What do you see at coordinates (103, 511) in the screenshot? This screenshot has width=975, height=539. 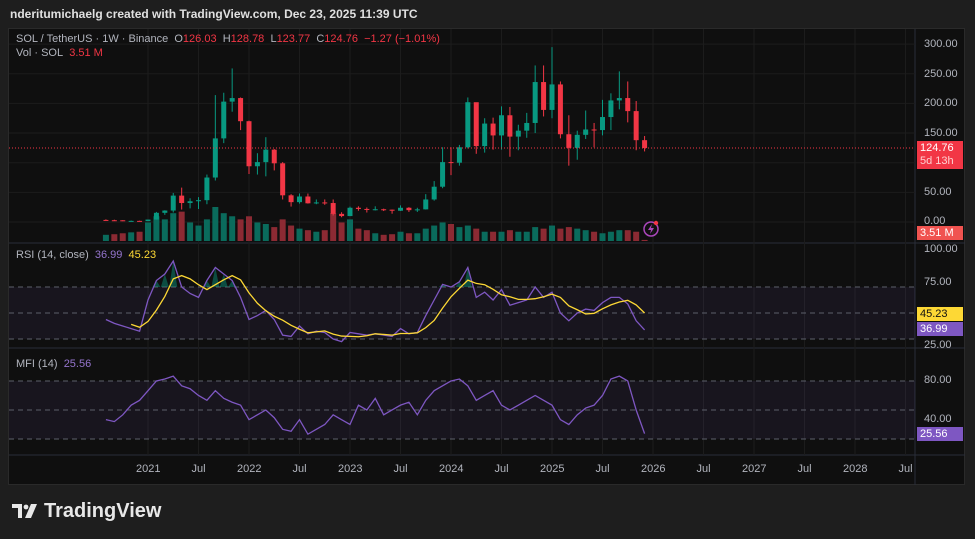 I see `logo-text: TradingView` at bounding box center [103, 511].